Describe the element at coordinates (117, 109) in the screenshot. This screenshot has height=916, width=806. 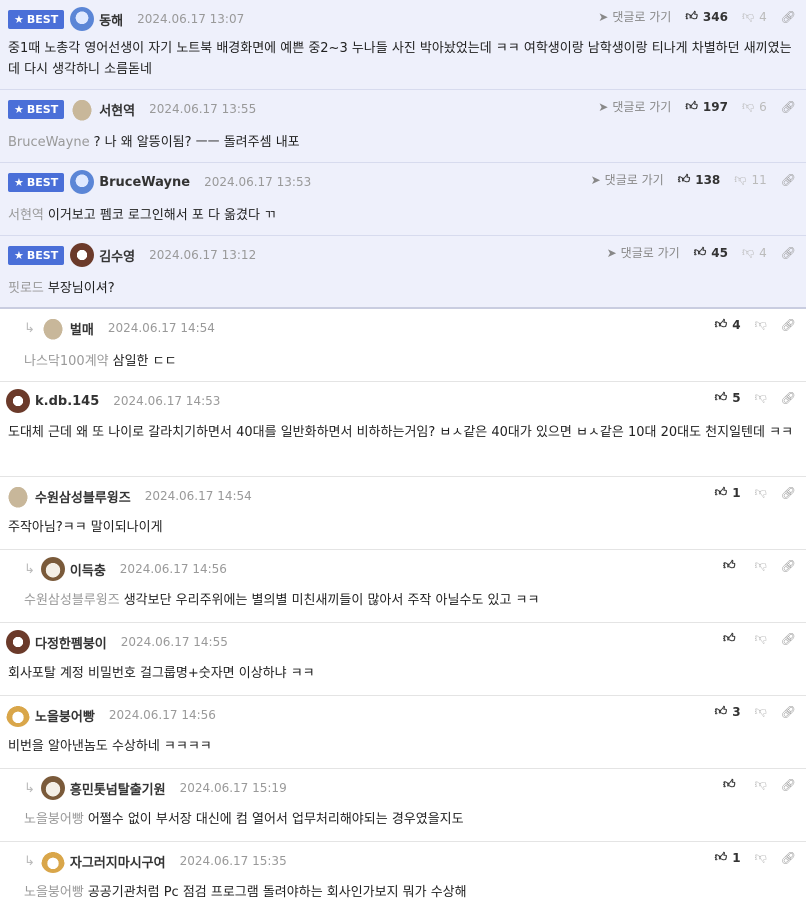
I see `nickname: 서현역` at that location.